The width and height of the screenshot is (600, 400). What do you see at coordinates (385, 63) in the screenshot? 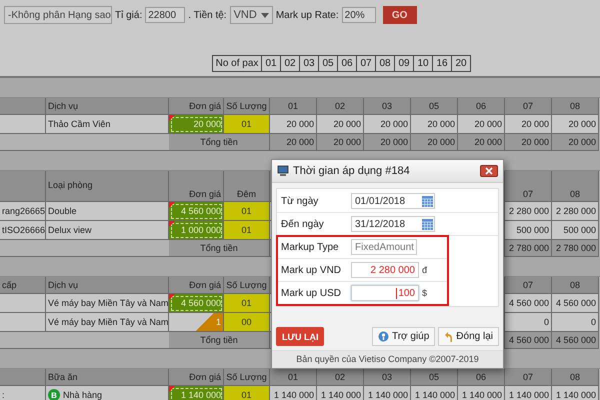
I see `pax-option: 08` at bounding box center [385, 63].